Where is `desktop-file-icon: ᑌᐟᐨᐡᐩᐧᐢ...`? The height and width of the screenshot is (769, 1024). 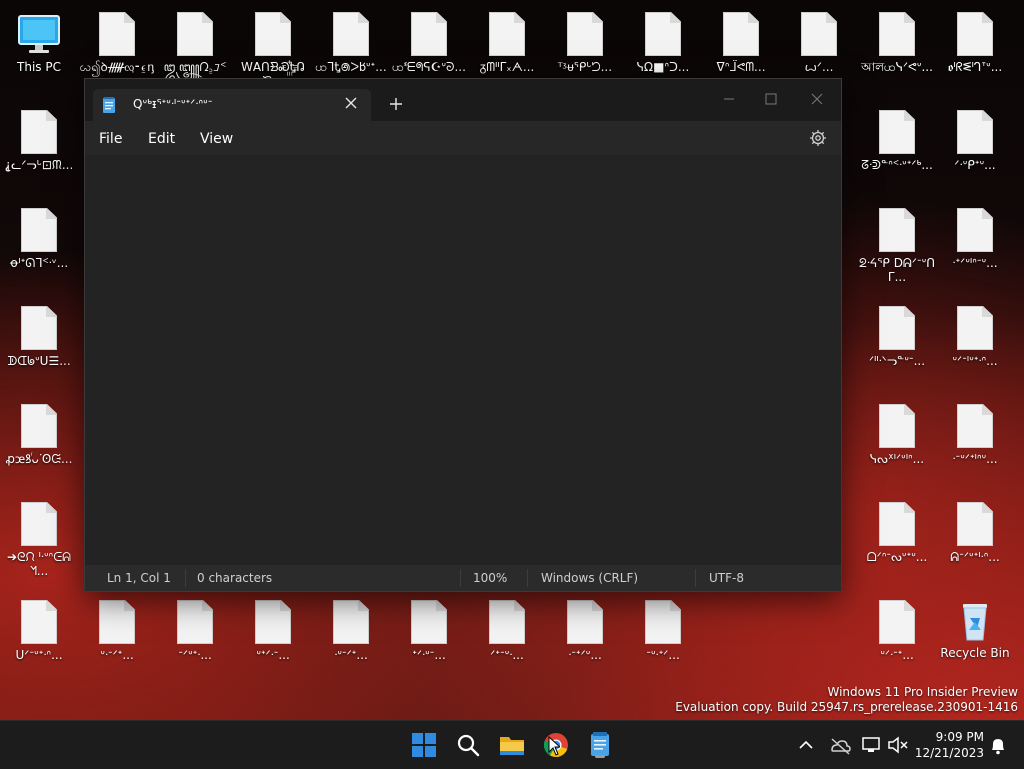
desktop-file-icon: ᑌᐟᐨᐡᐩᐧᐢ... is located at coordinates (39, 627).